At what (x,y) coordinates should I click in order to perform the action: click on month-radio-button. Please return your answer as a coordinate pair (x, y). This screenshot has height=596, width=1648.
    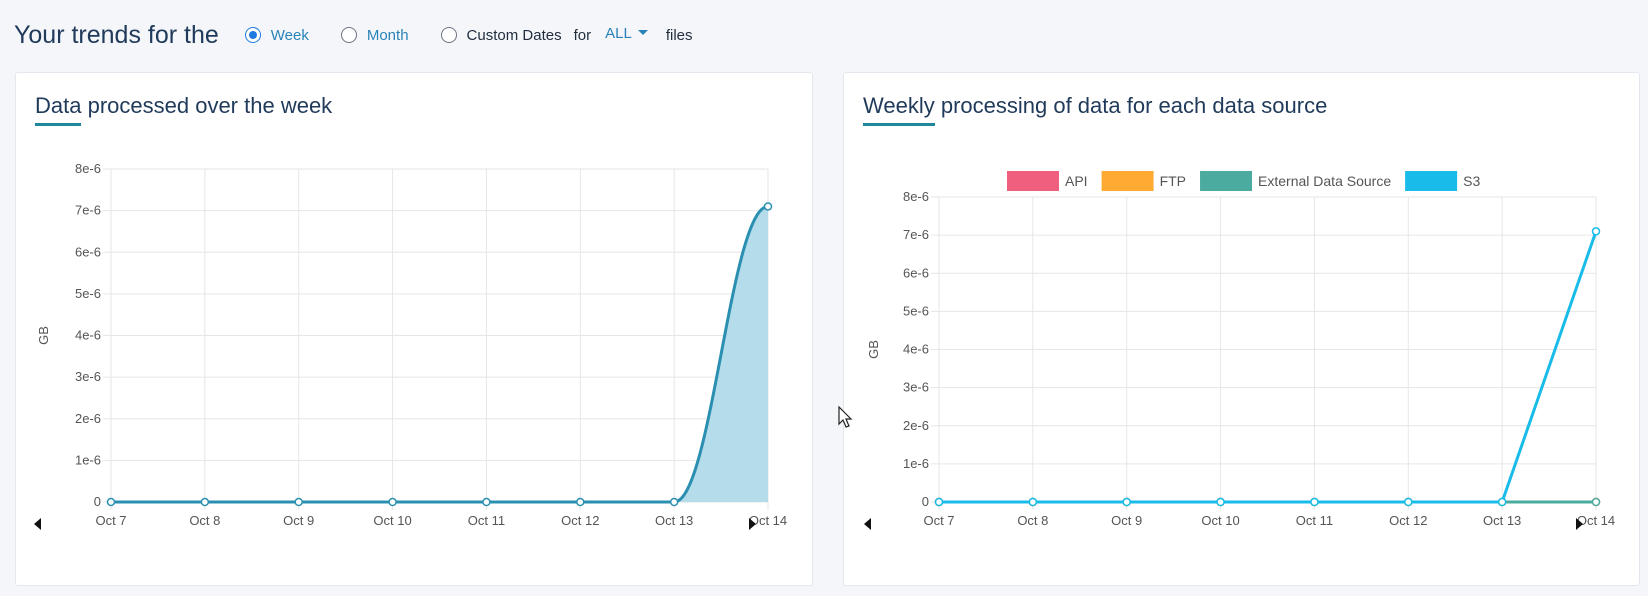
    Looking at the image, I should click on (348, 35).